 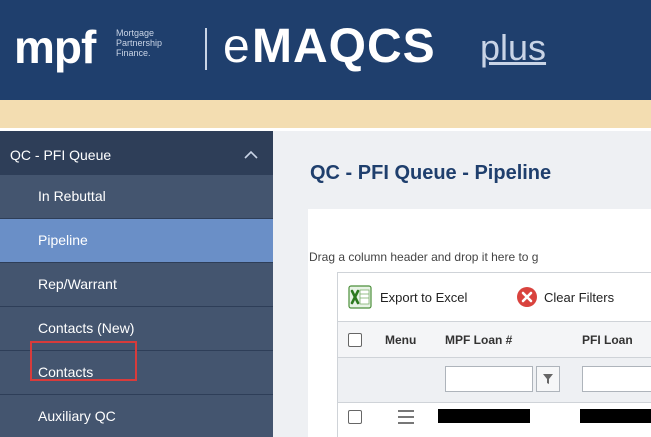 What do you see at coordinates (86, 328) in the screenshot?
I see `sidebar-item-label: Contacts (New)` at bounding box center [86, 328].